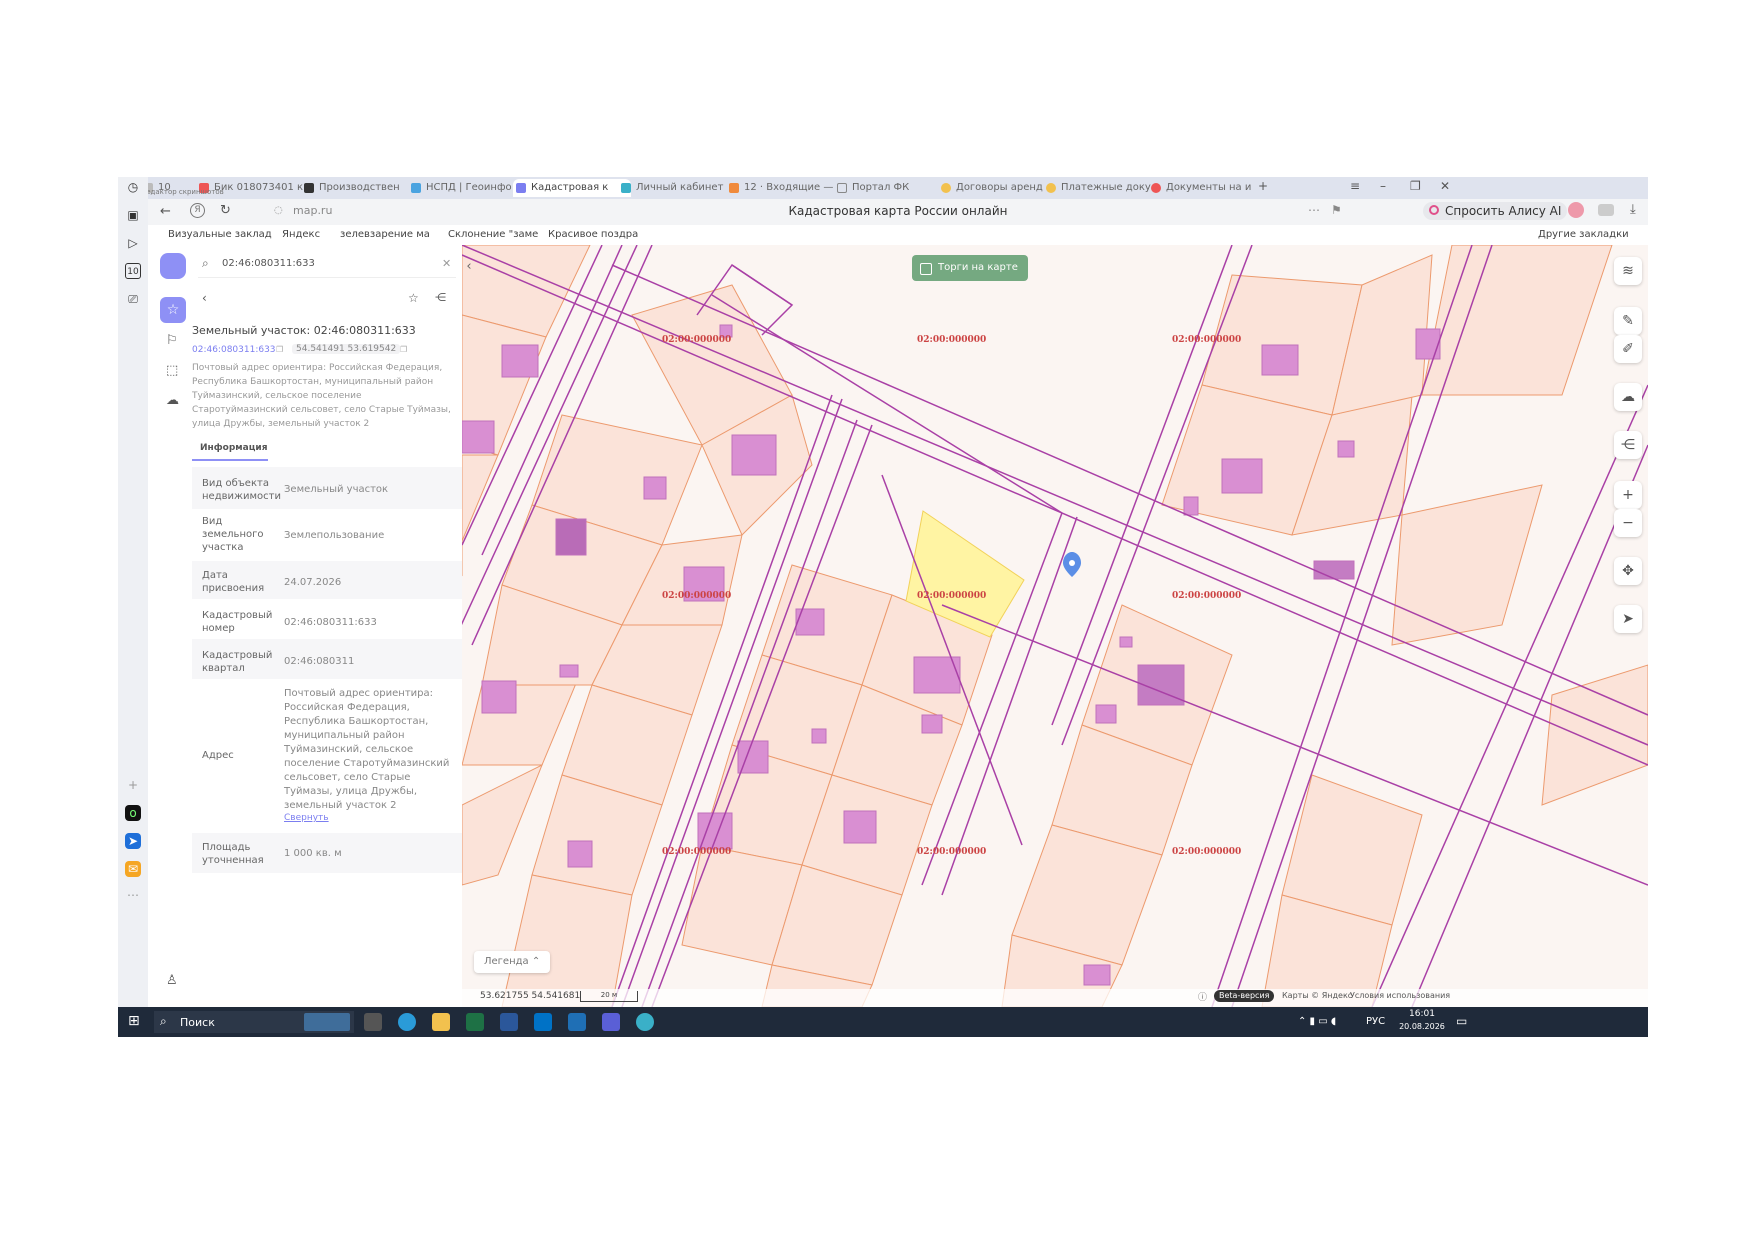 This screenshot has height=1241, width=1755. I want to click on mail-icon: ✉, so click(133, 869).